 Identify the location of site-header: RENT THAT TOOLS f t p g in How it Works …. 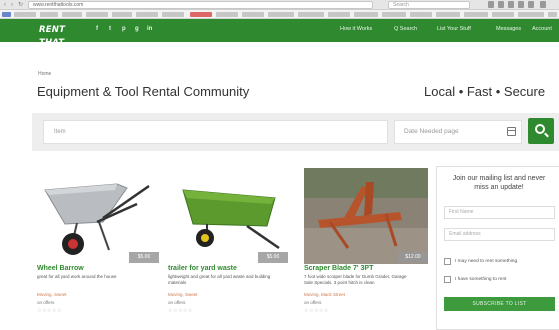
(279, 40).